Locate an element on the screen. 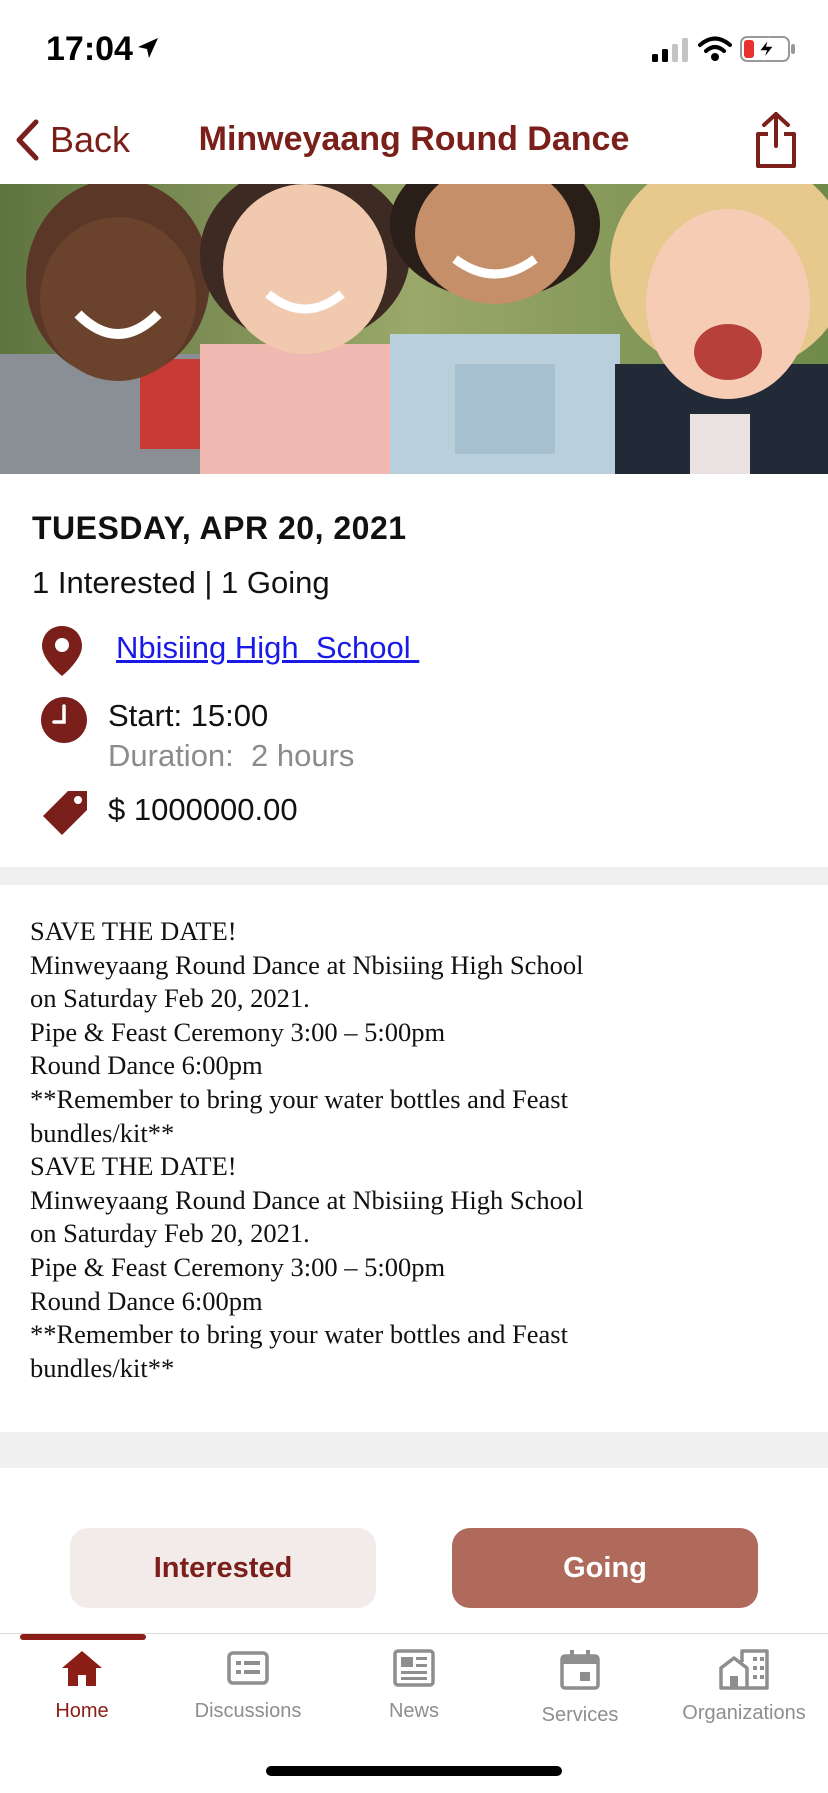 The image size is (828, 1793). status-time: 17:04 is located at coordinates (89, 49).